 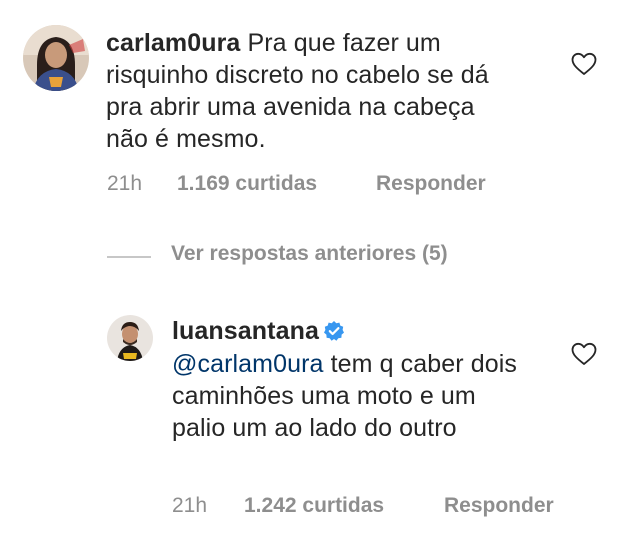 What do you see at coordinates (314, 506) in the screenshot?
I see `reply-likes-count: 1.242 curtidas` at bounding box center [314, 506].